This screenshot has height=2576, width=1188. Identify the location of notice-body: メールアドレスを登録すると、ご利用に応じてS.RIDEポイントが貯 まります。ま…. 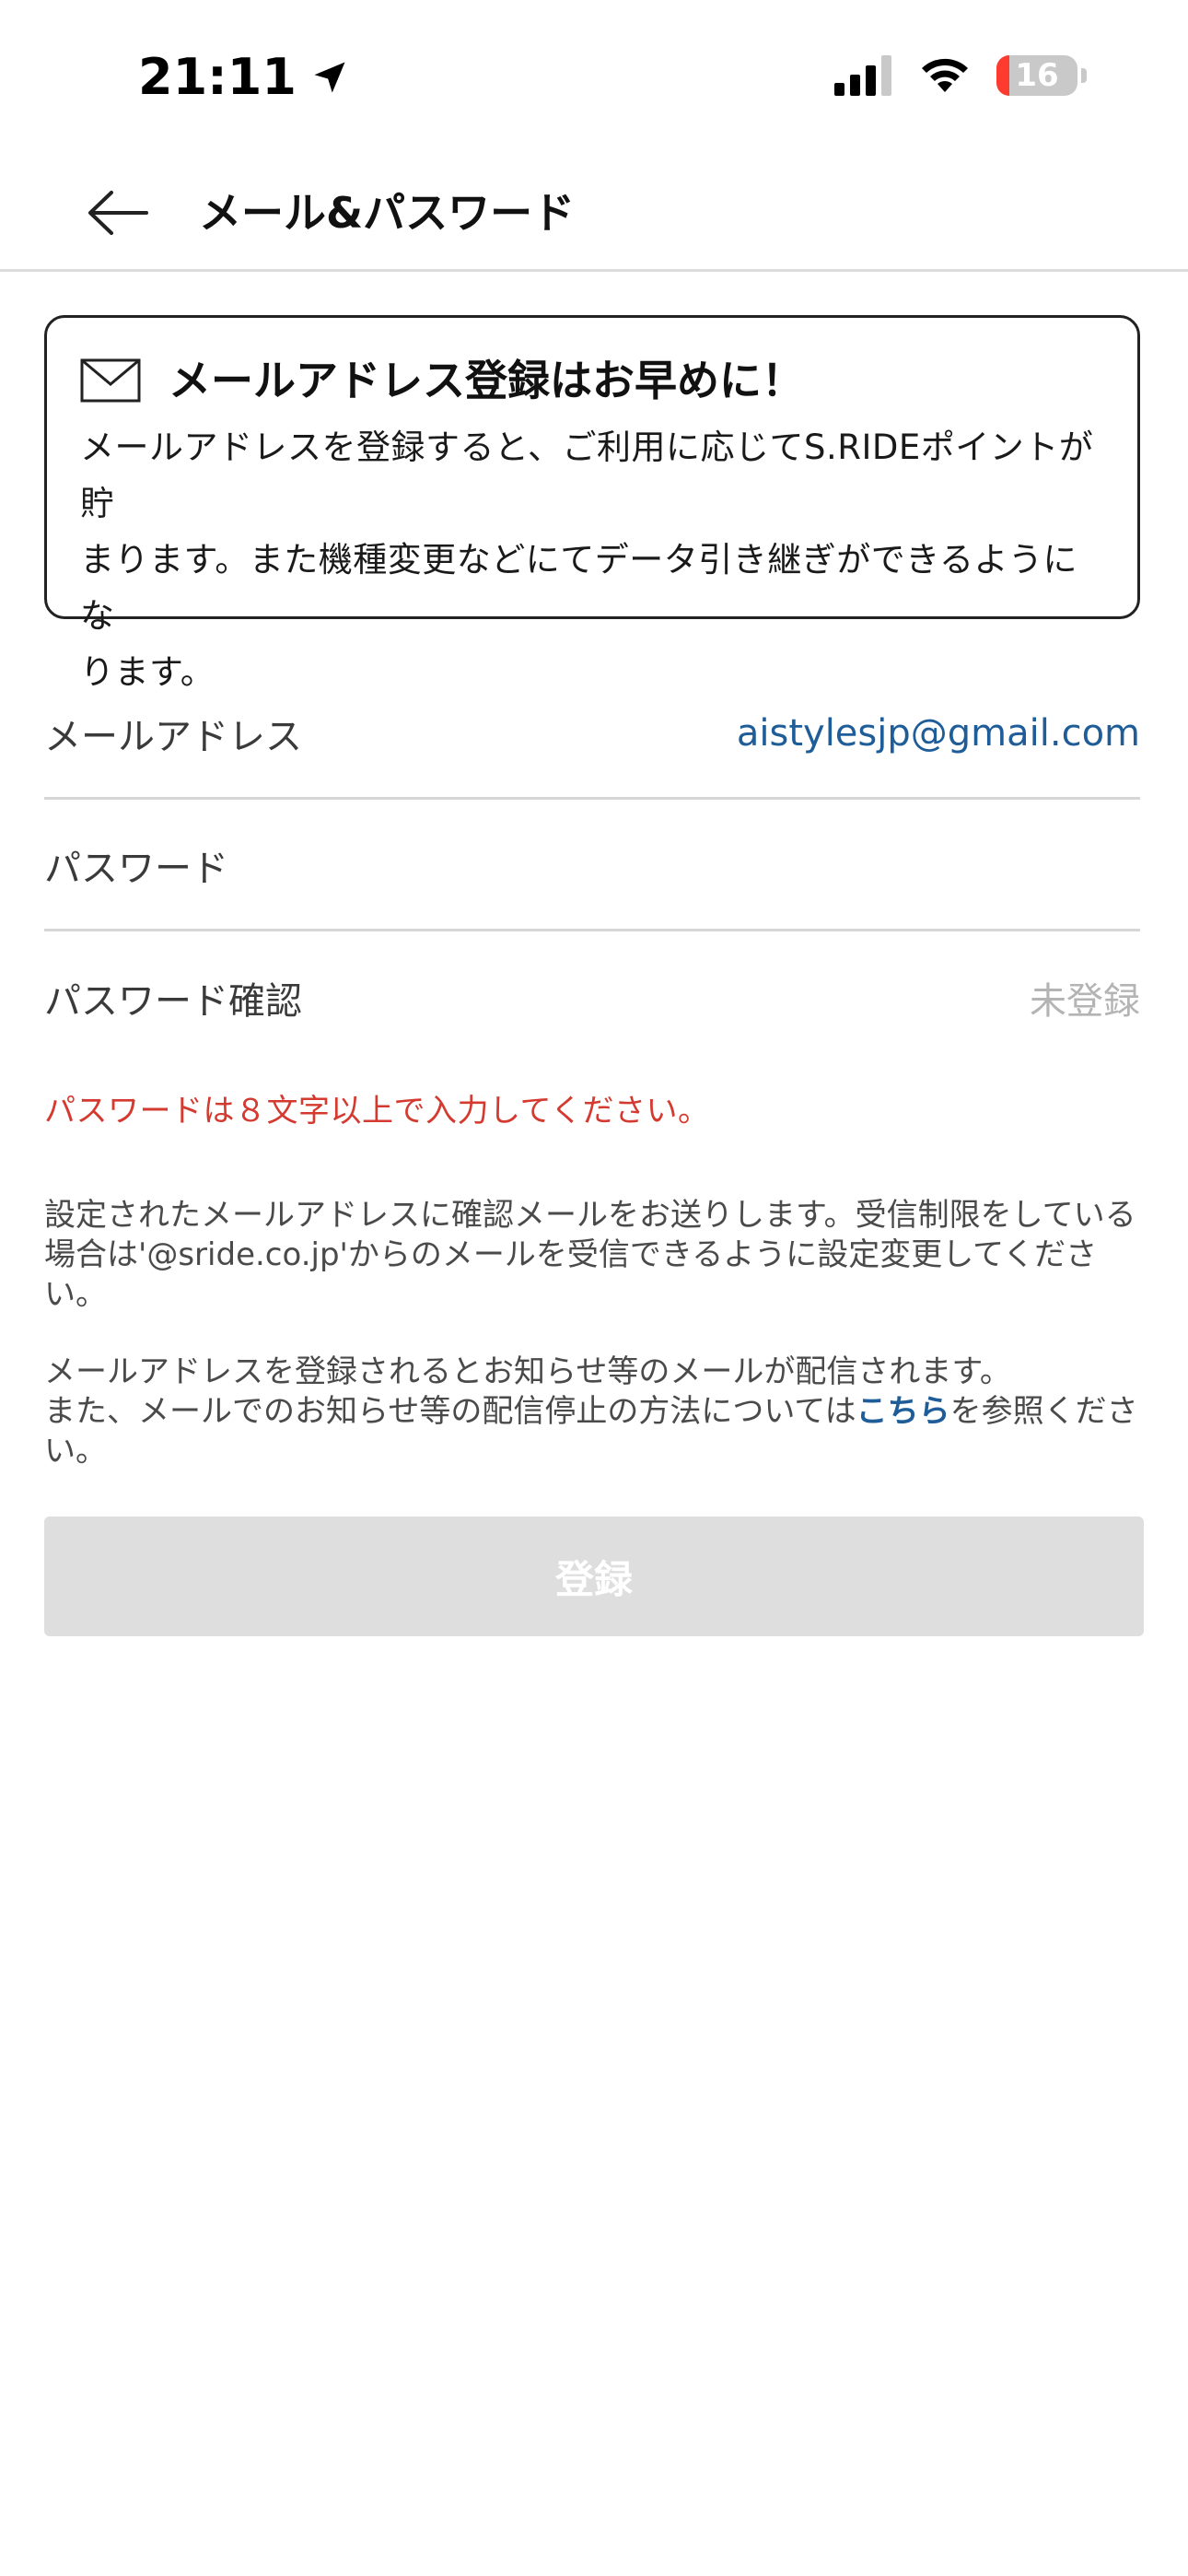
(592, 559).